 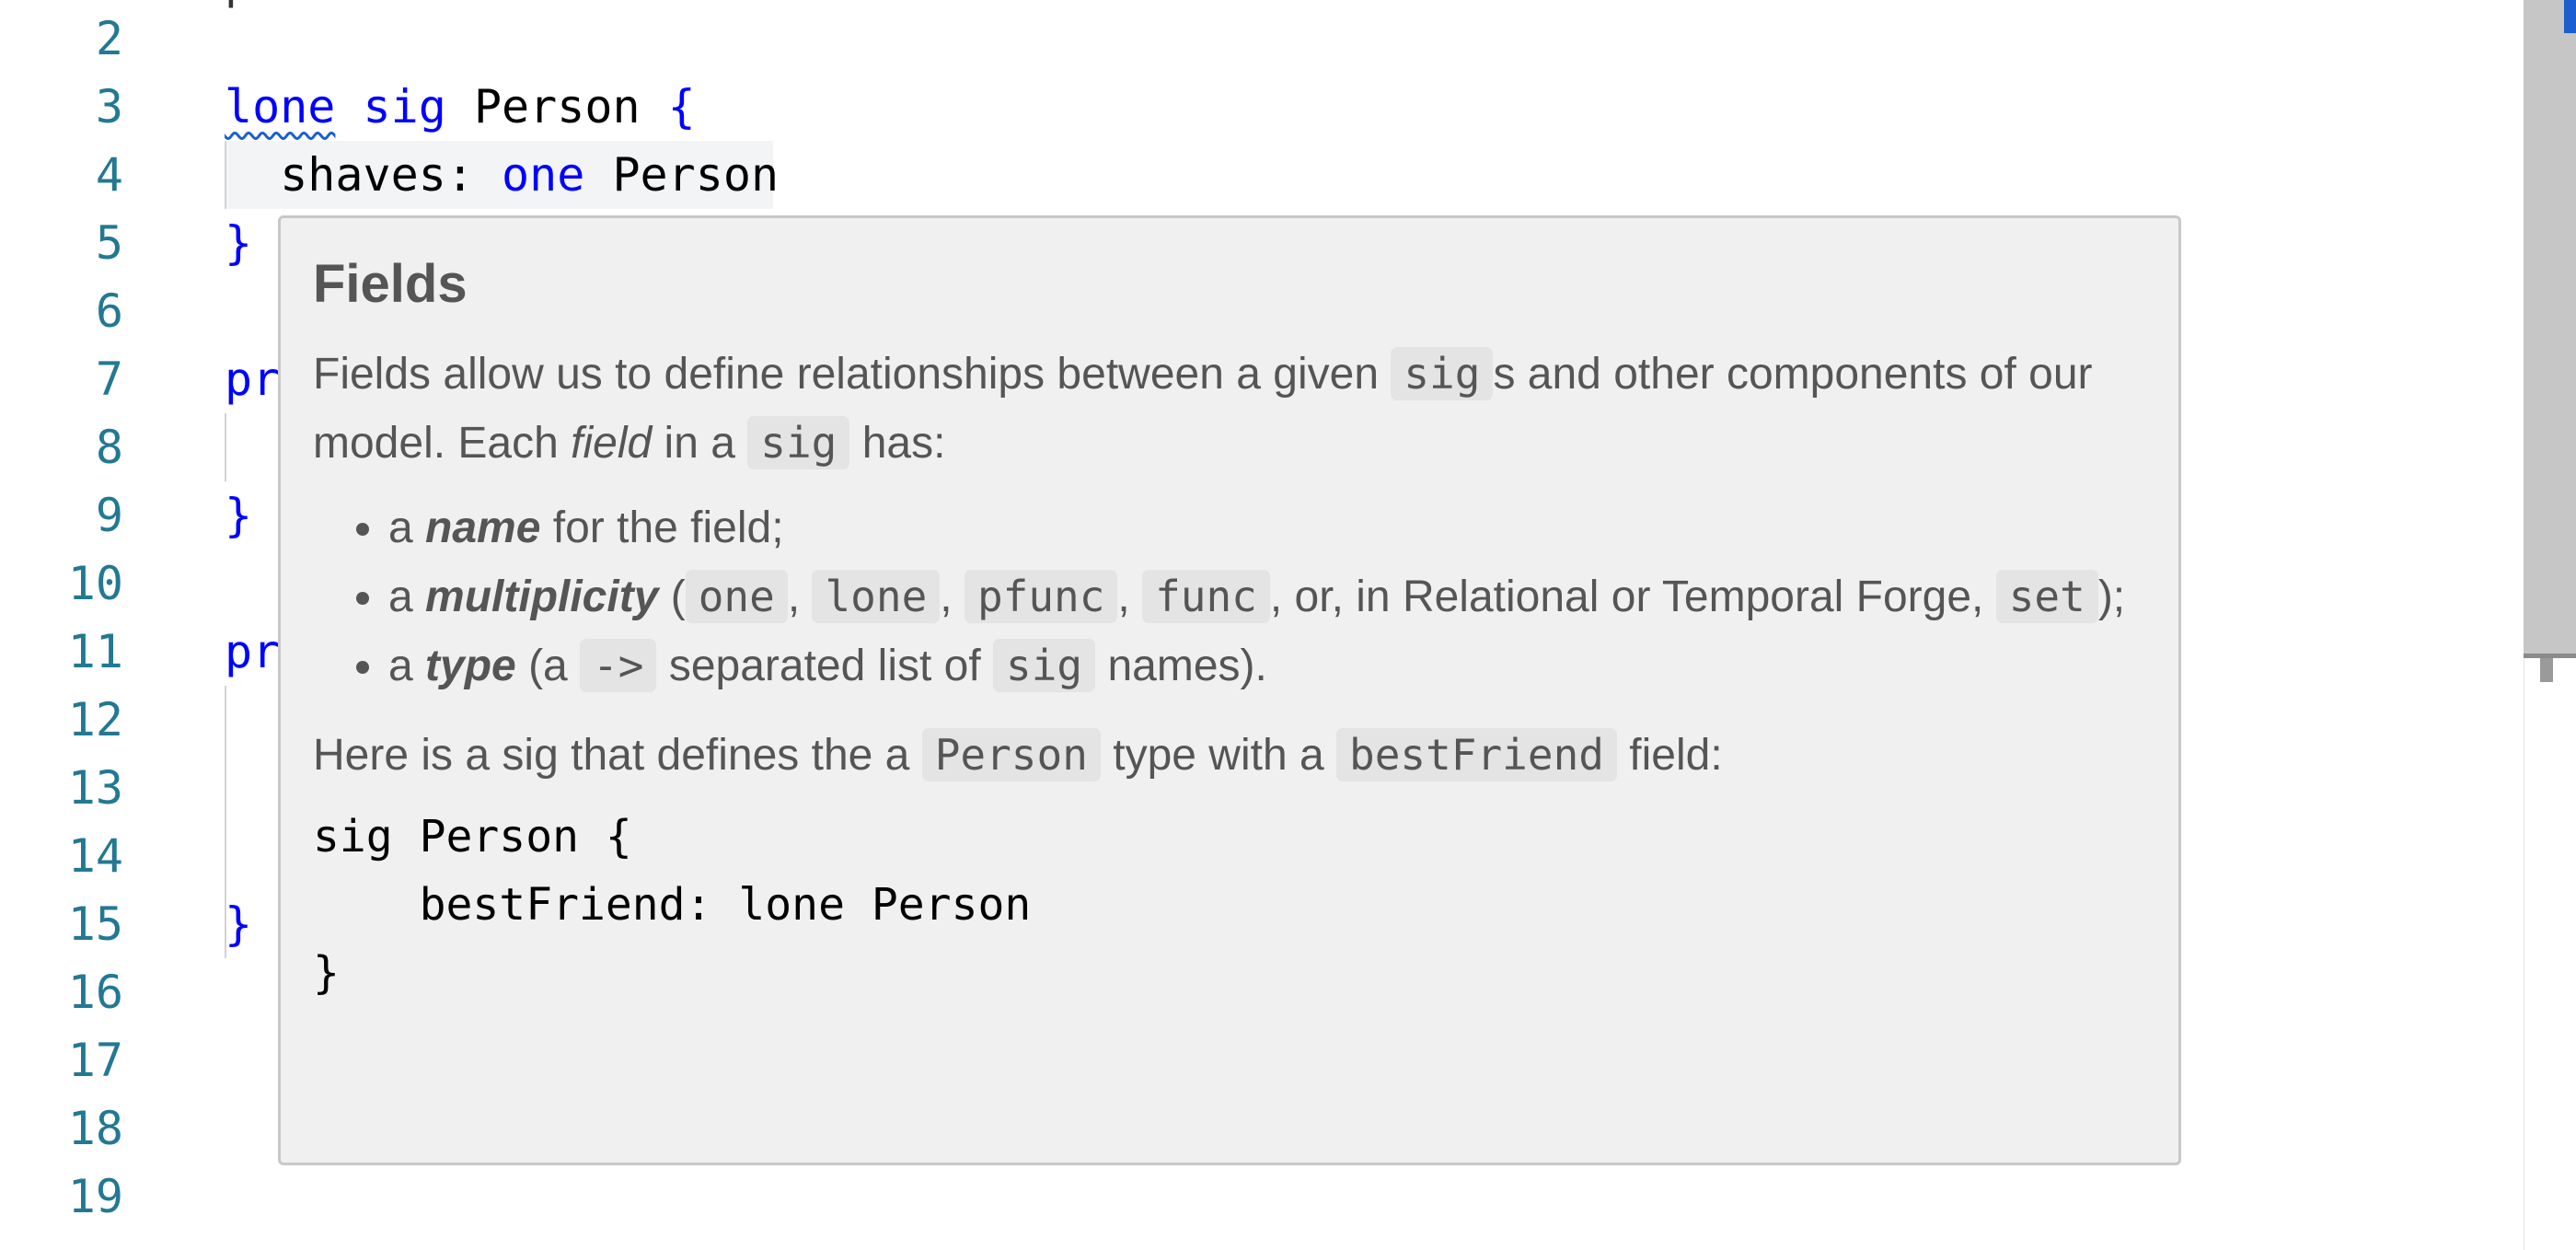 What do you see at coordinates (95, 788) in the screenshot?
I see `line-number: 13` at bounding box center [95, 788].